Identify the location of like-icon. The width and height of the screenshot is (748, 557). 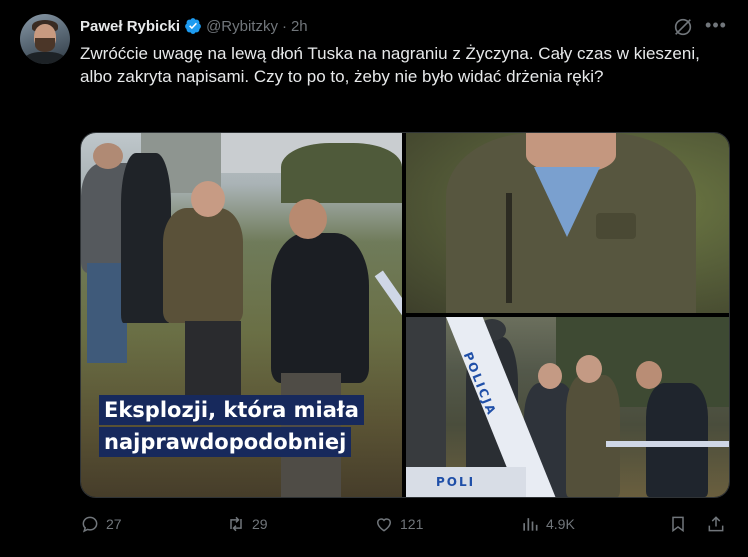
(384, 525).